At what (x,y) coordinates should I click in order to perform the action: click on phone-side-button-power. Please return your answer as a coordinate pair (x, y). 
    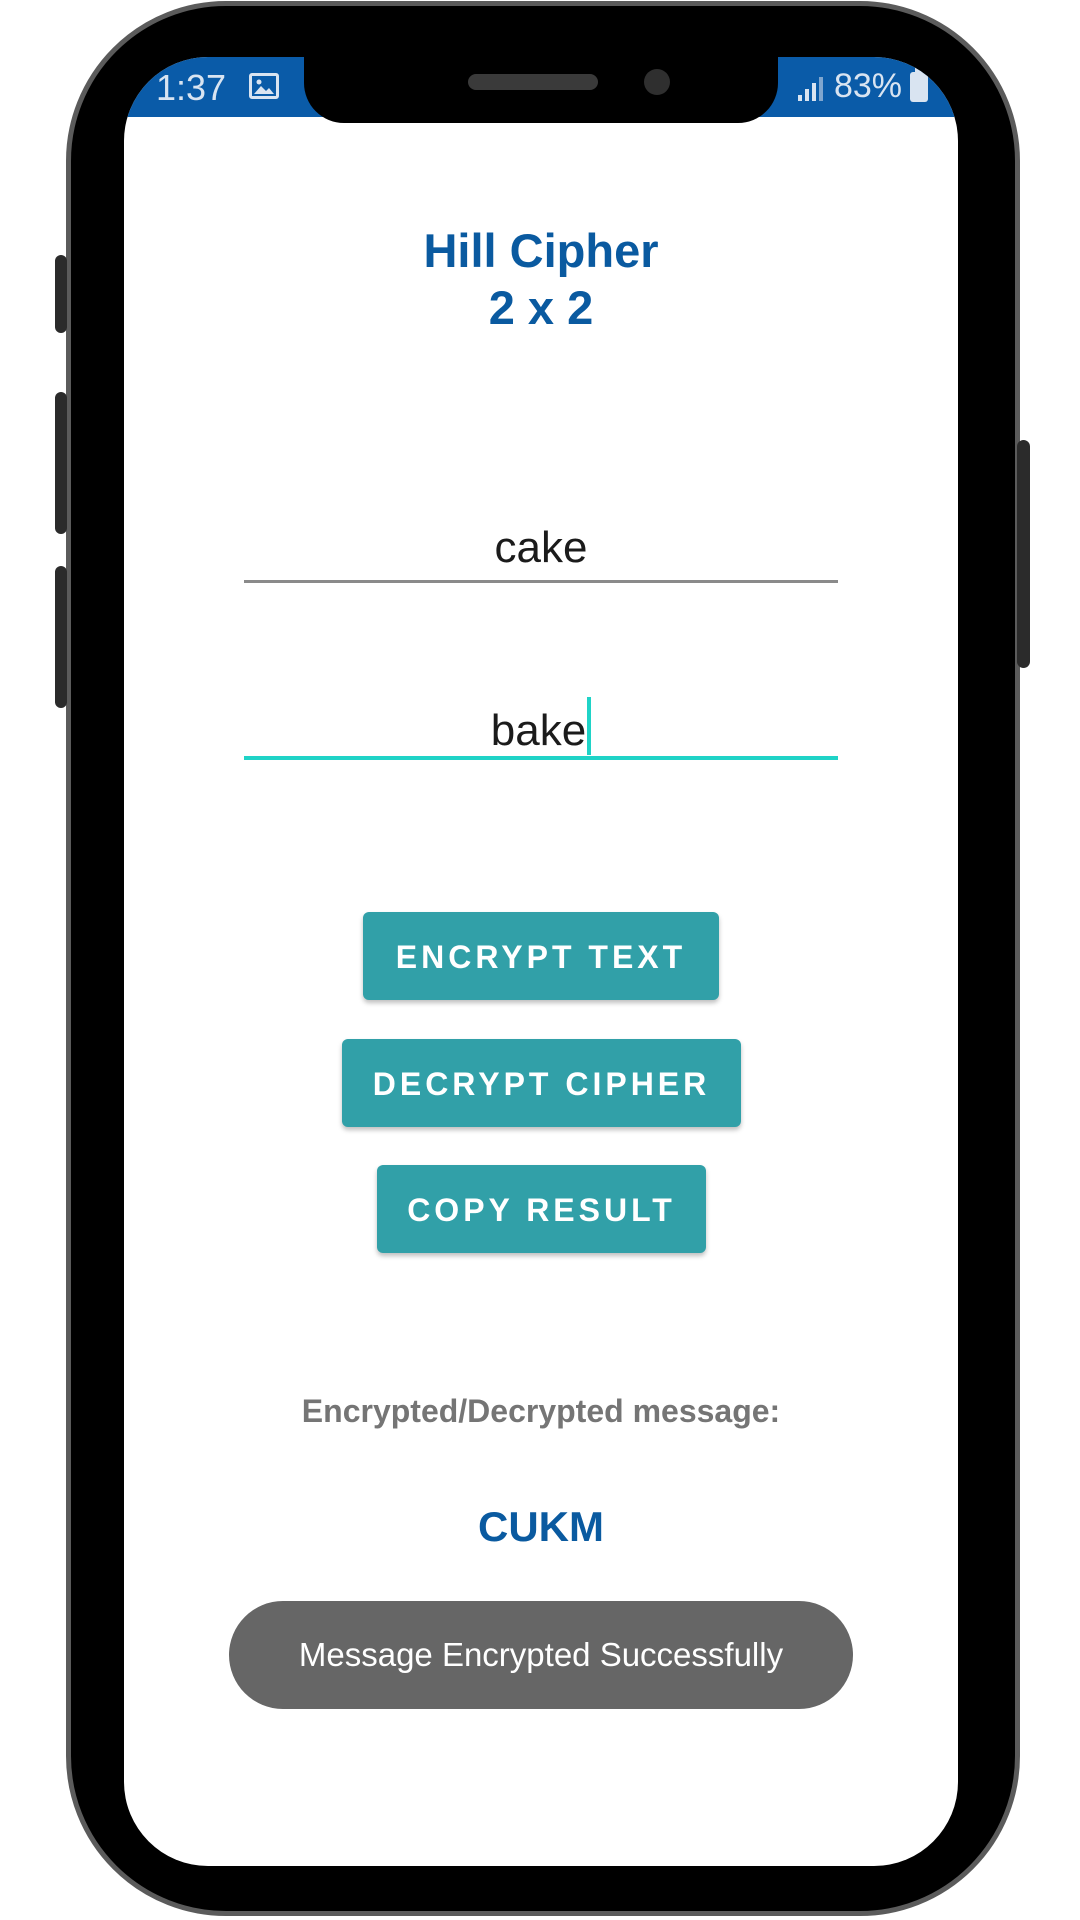
    Looking at the image, I should click on (1023, 554).